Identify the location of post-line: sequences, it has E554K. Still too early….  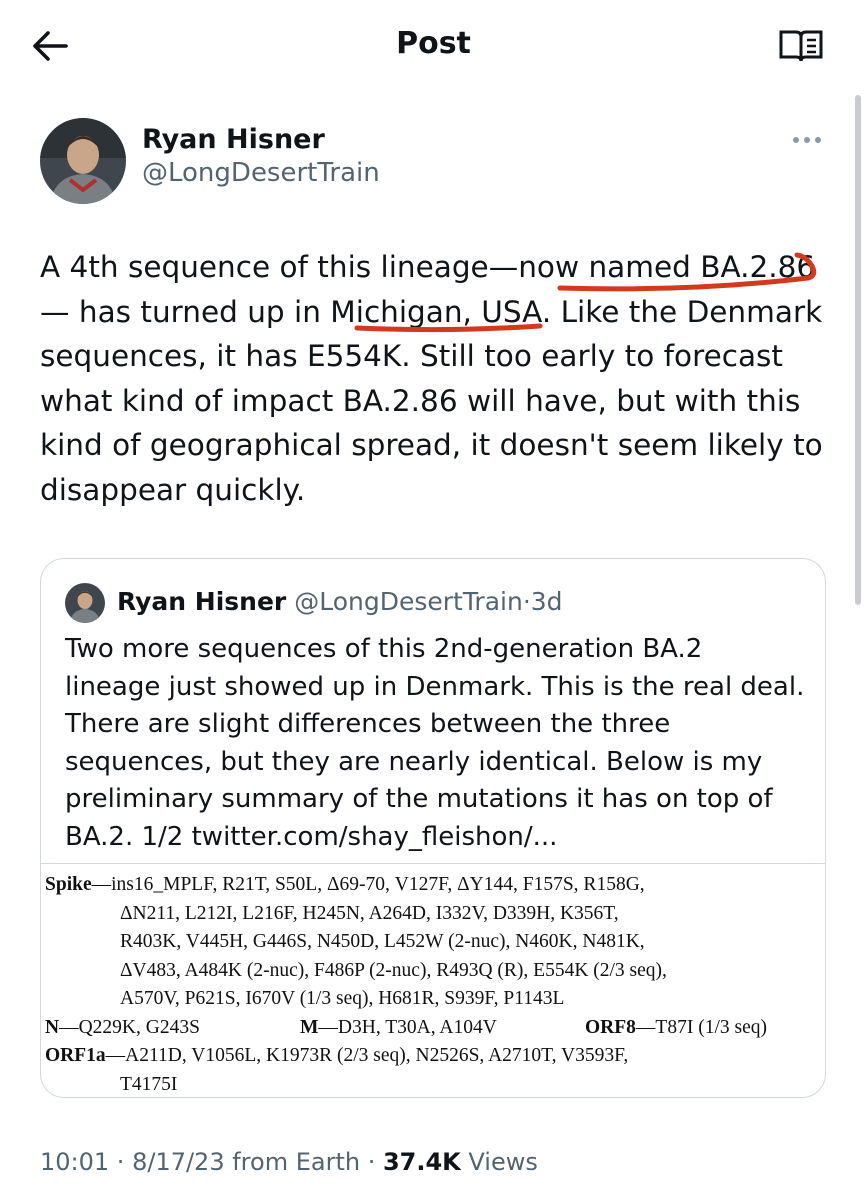
(411, 356).